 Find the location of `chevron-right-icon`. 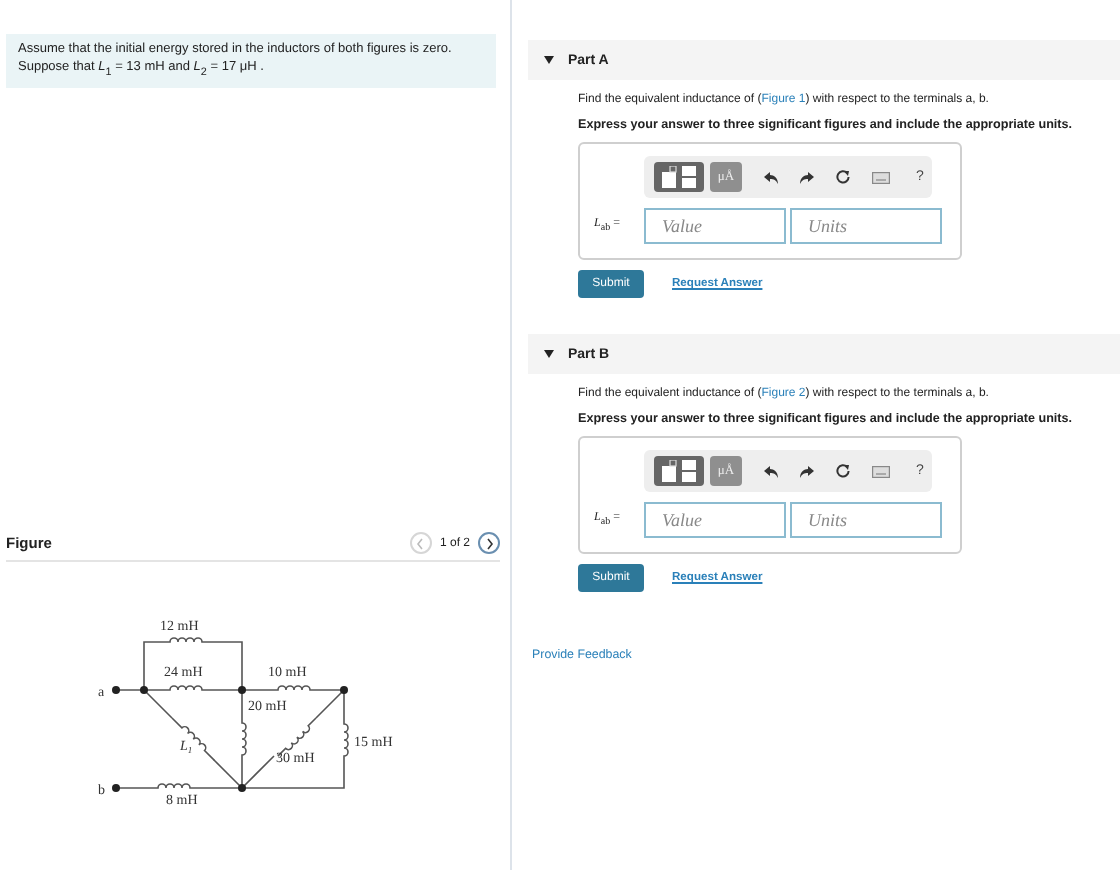

chevron-right-icon is located at coordinates (489, 543).